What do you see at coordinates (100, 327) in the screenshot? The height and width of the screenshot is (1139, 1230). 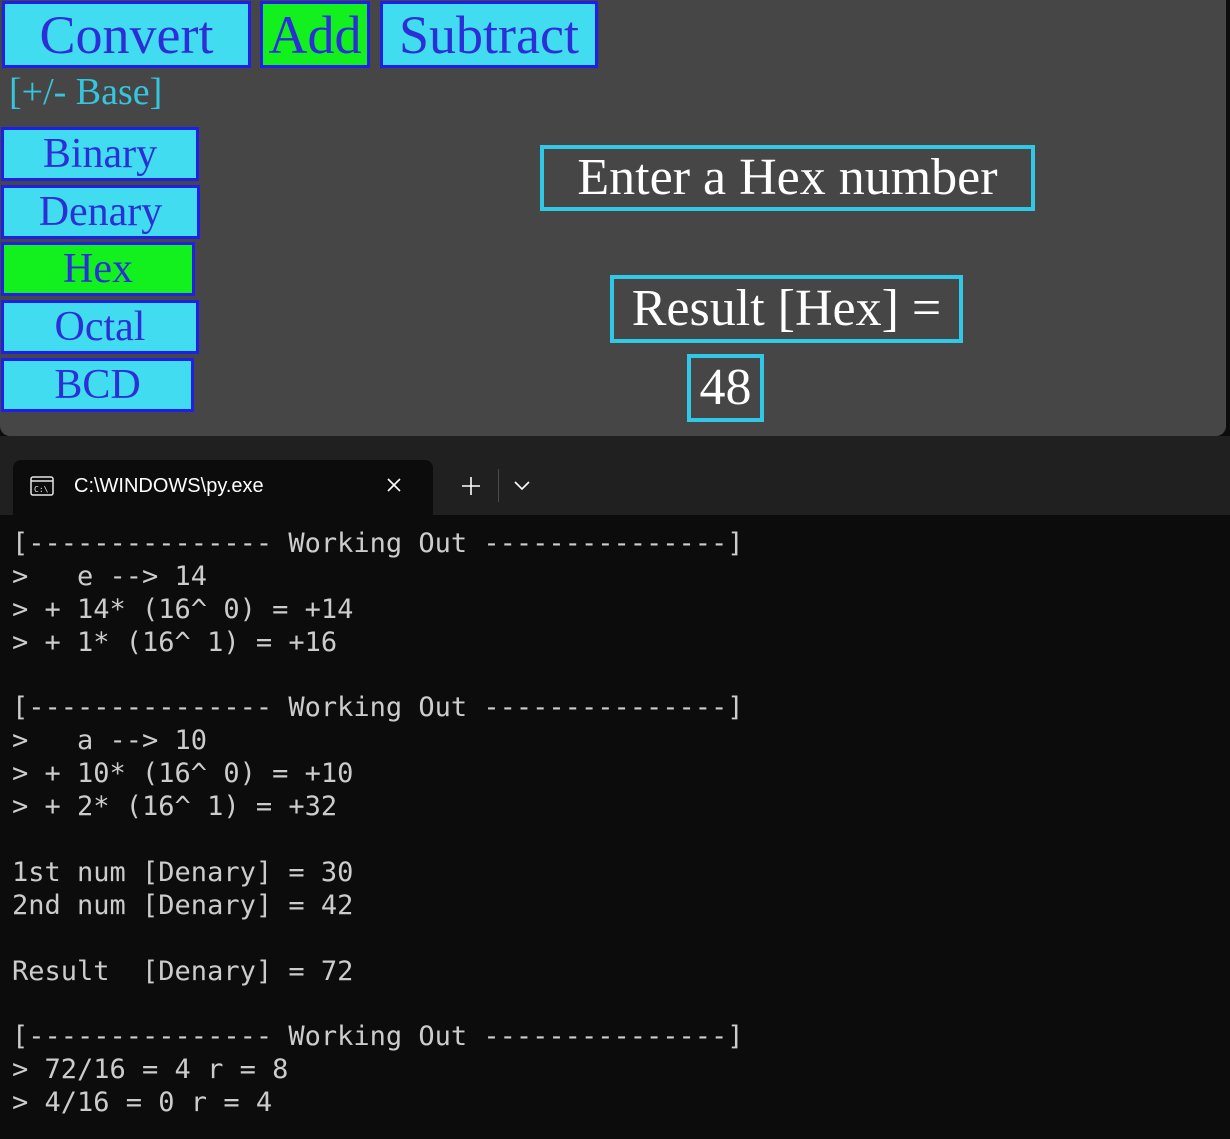 I see `octal-button: Octal` at bounding box center [100, 327].